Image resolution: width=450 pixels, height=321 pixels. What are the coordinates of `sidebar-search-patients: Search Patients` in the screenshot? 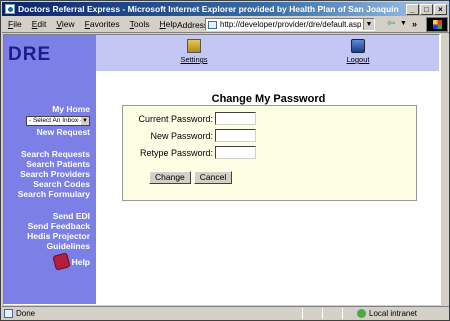 It's located at (54, 164).